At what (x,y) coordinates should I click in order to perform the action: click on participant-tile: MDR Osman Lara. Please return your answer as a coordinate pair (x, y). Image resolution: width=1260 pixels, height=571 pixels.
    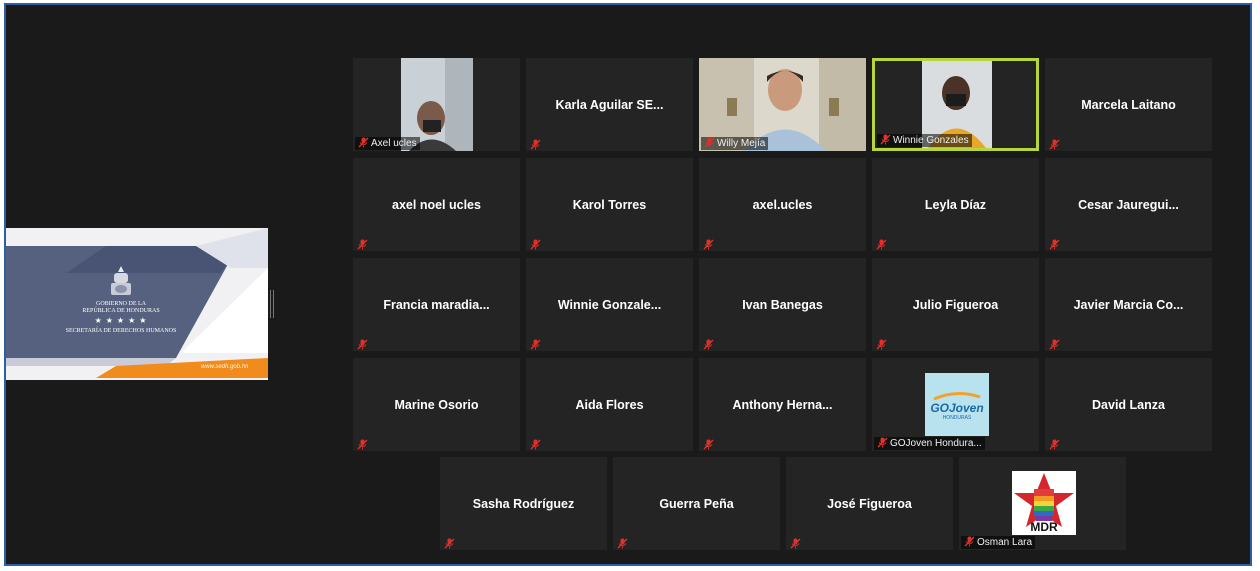
    Looking at the image, I should click on (1042, 503).